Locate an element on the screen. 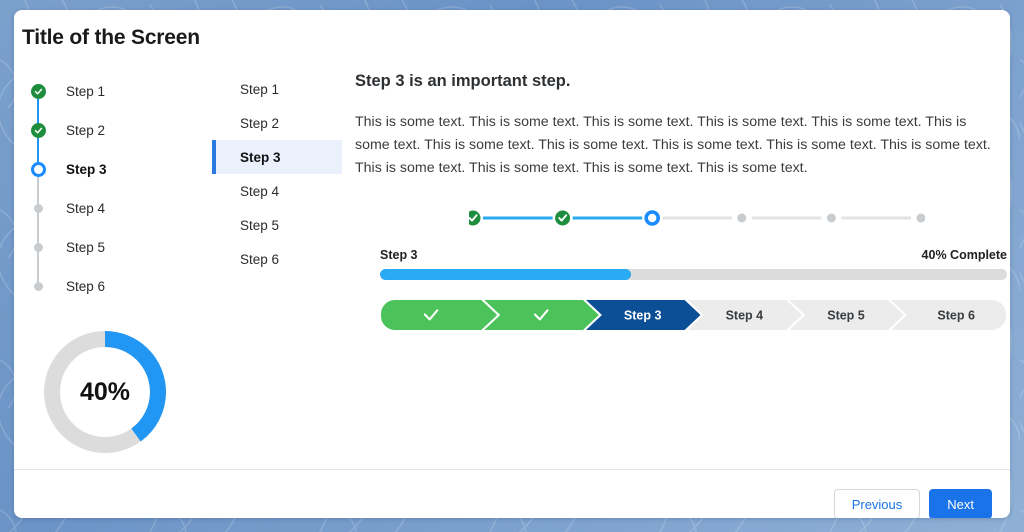 This screenshot has width=1024, height=532. donut-progress-chart: 40% is located at coordinates (105, 392).